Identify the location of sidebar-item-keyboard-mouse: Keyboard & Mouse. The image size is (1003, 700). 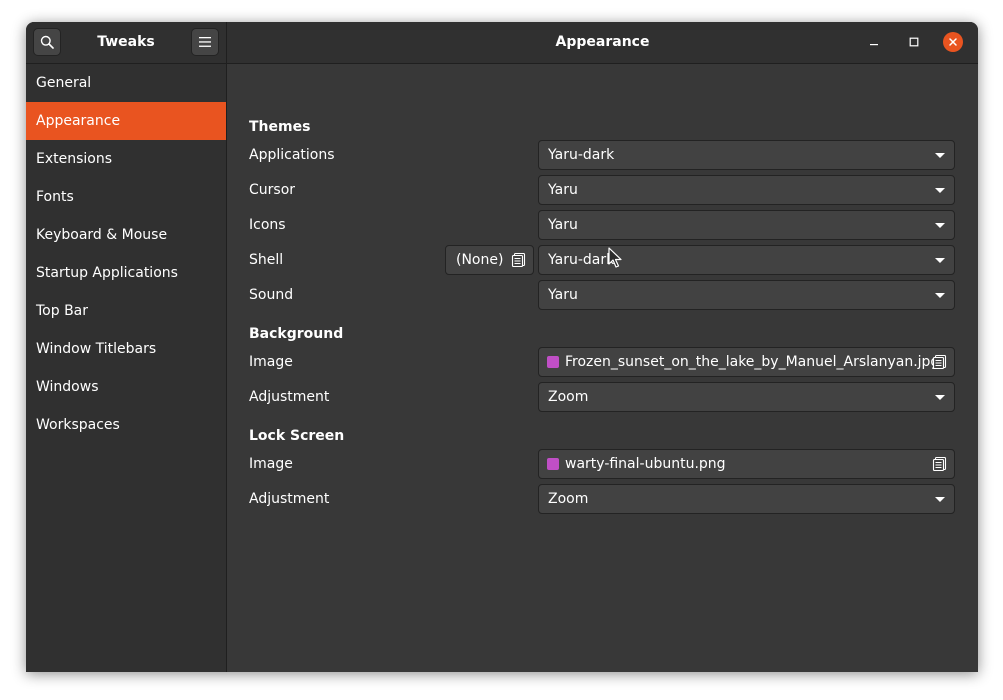
(126, 235).